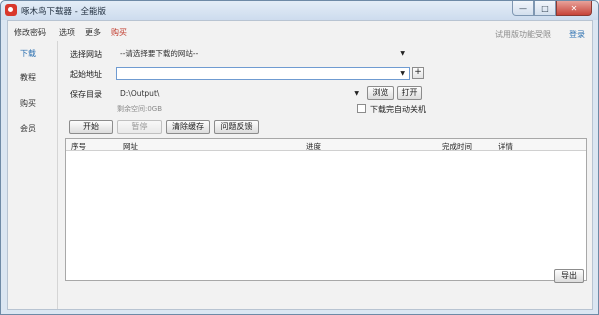 This screenshot has width=599, height=315. What do you see at coordinates (67, 32) in the screenshot?
I see `menu-options: 选项` at bounding box center [67, 32].